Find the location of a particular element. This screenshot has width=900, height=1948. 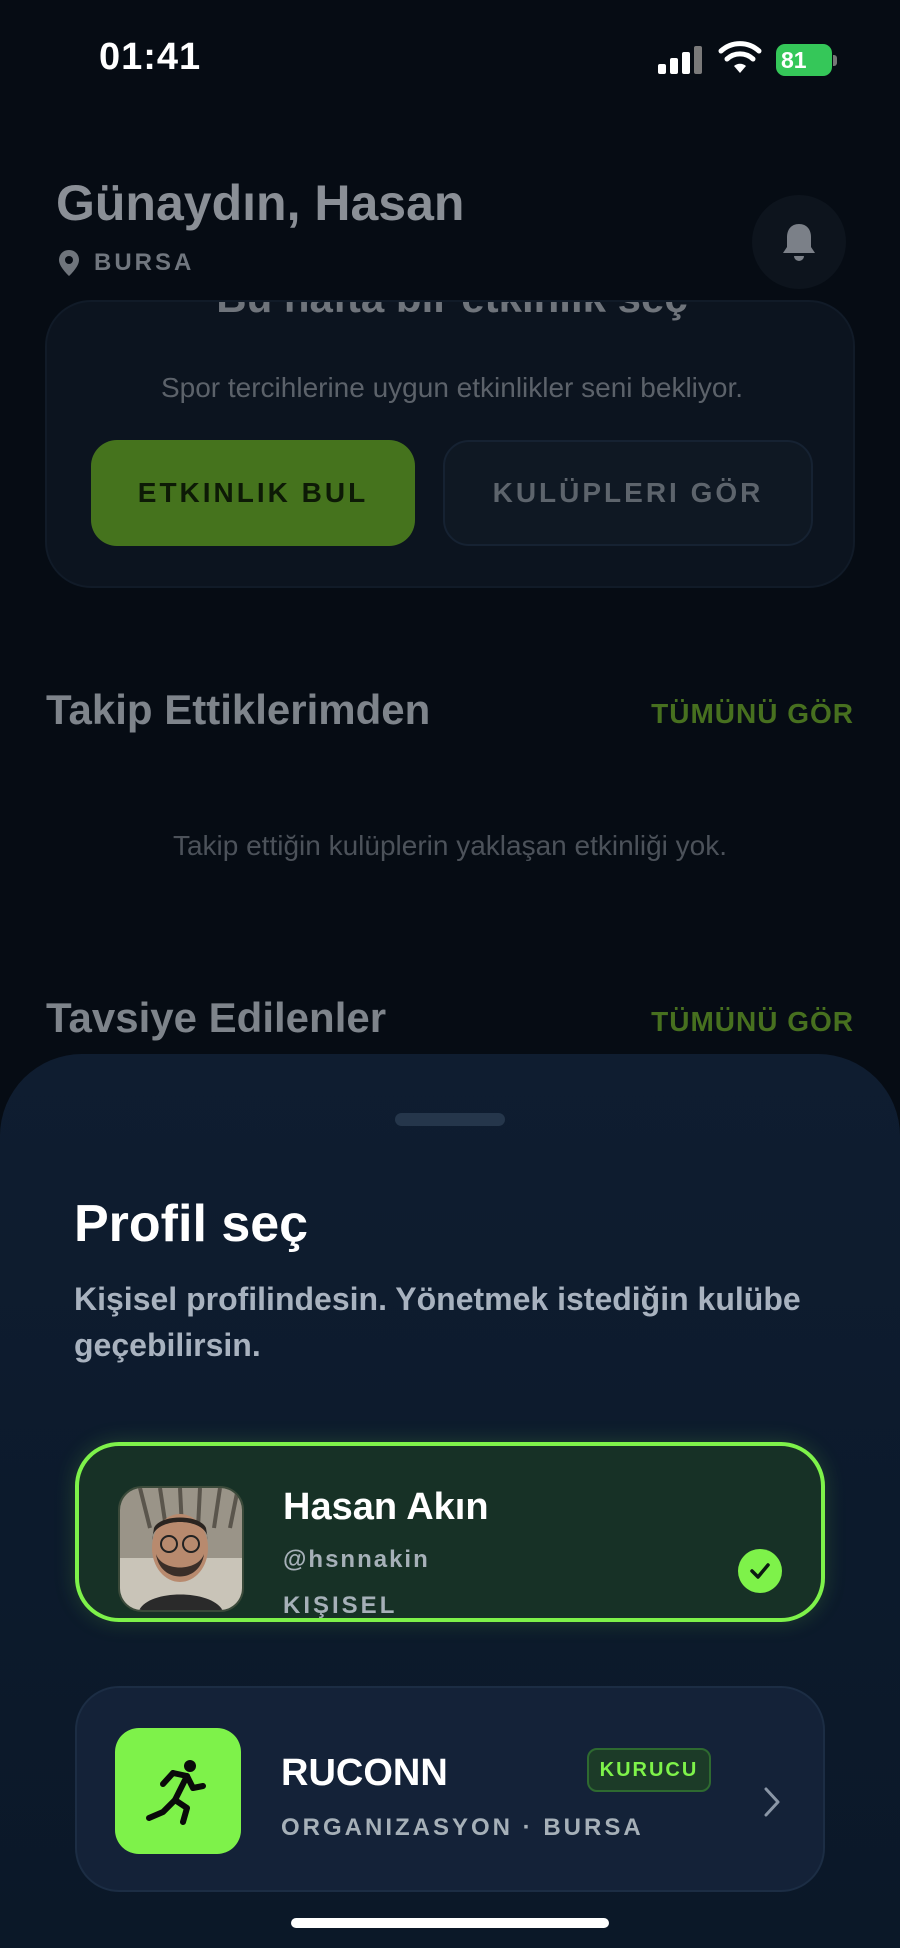

wifi-icon is located at coordinates (740, 57).